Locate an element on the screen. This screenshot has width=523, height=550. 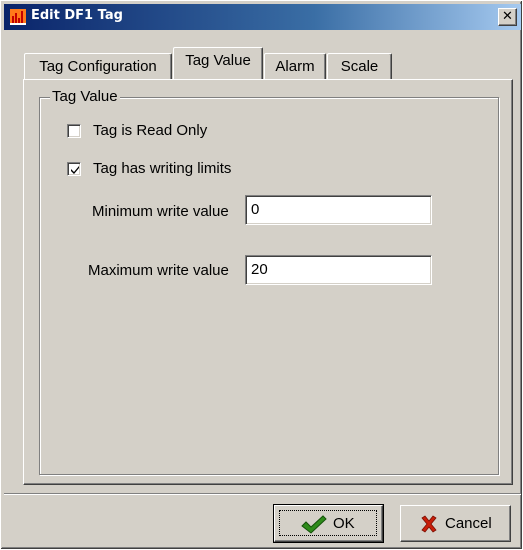
cancel-button: Cancel is located at coordinates (455, 523).